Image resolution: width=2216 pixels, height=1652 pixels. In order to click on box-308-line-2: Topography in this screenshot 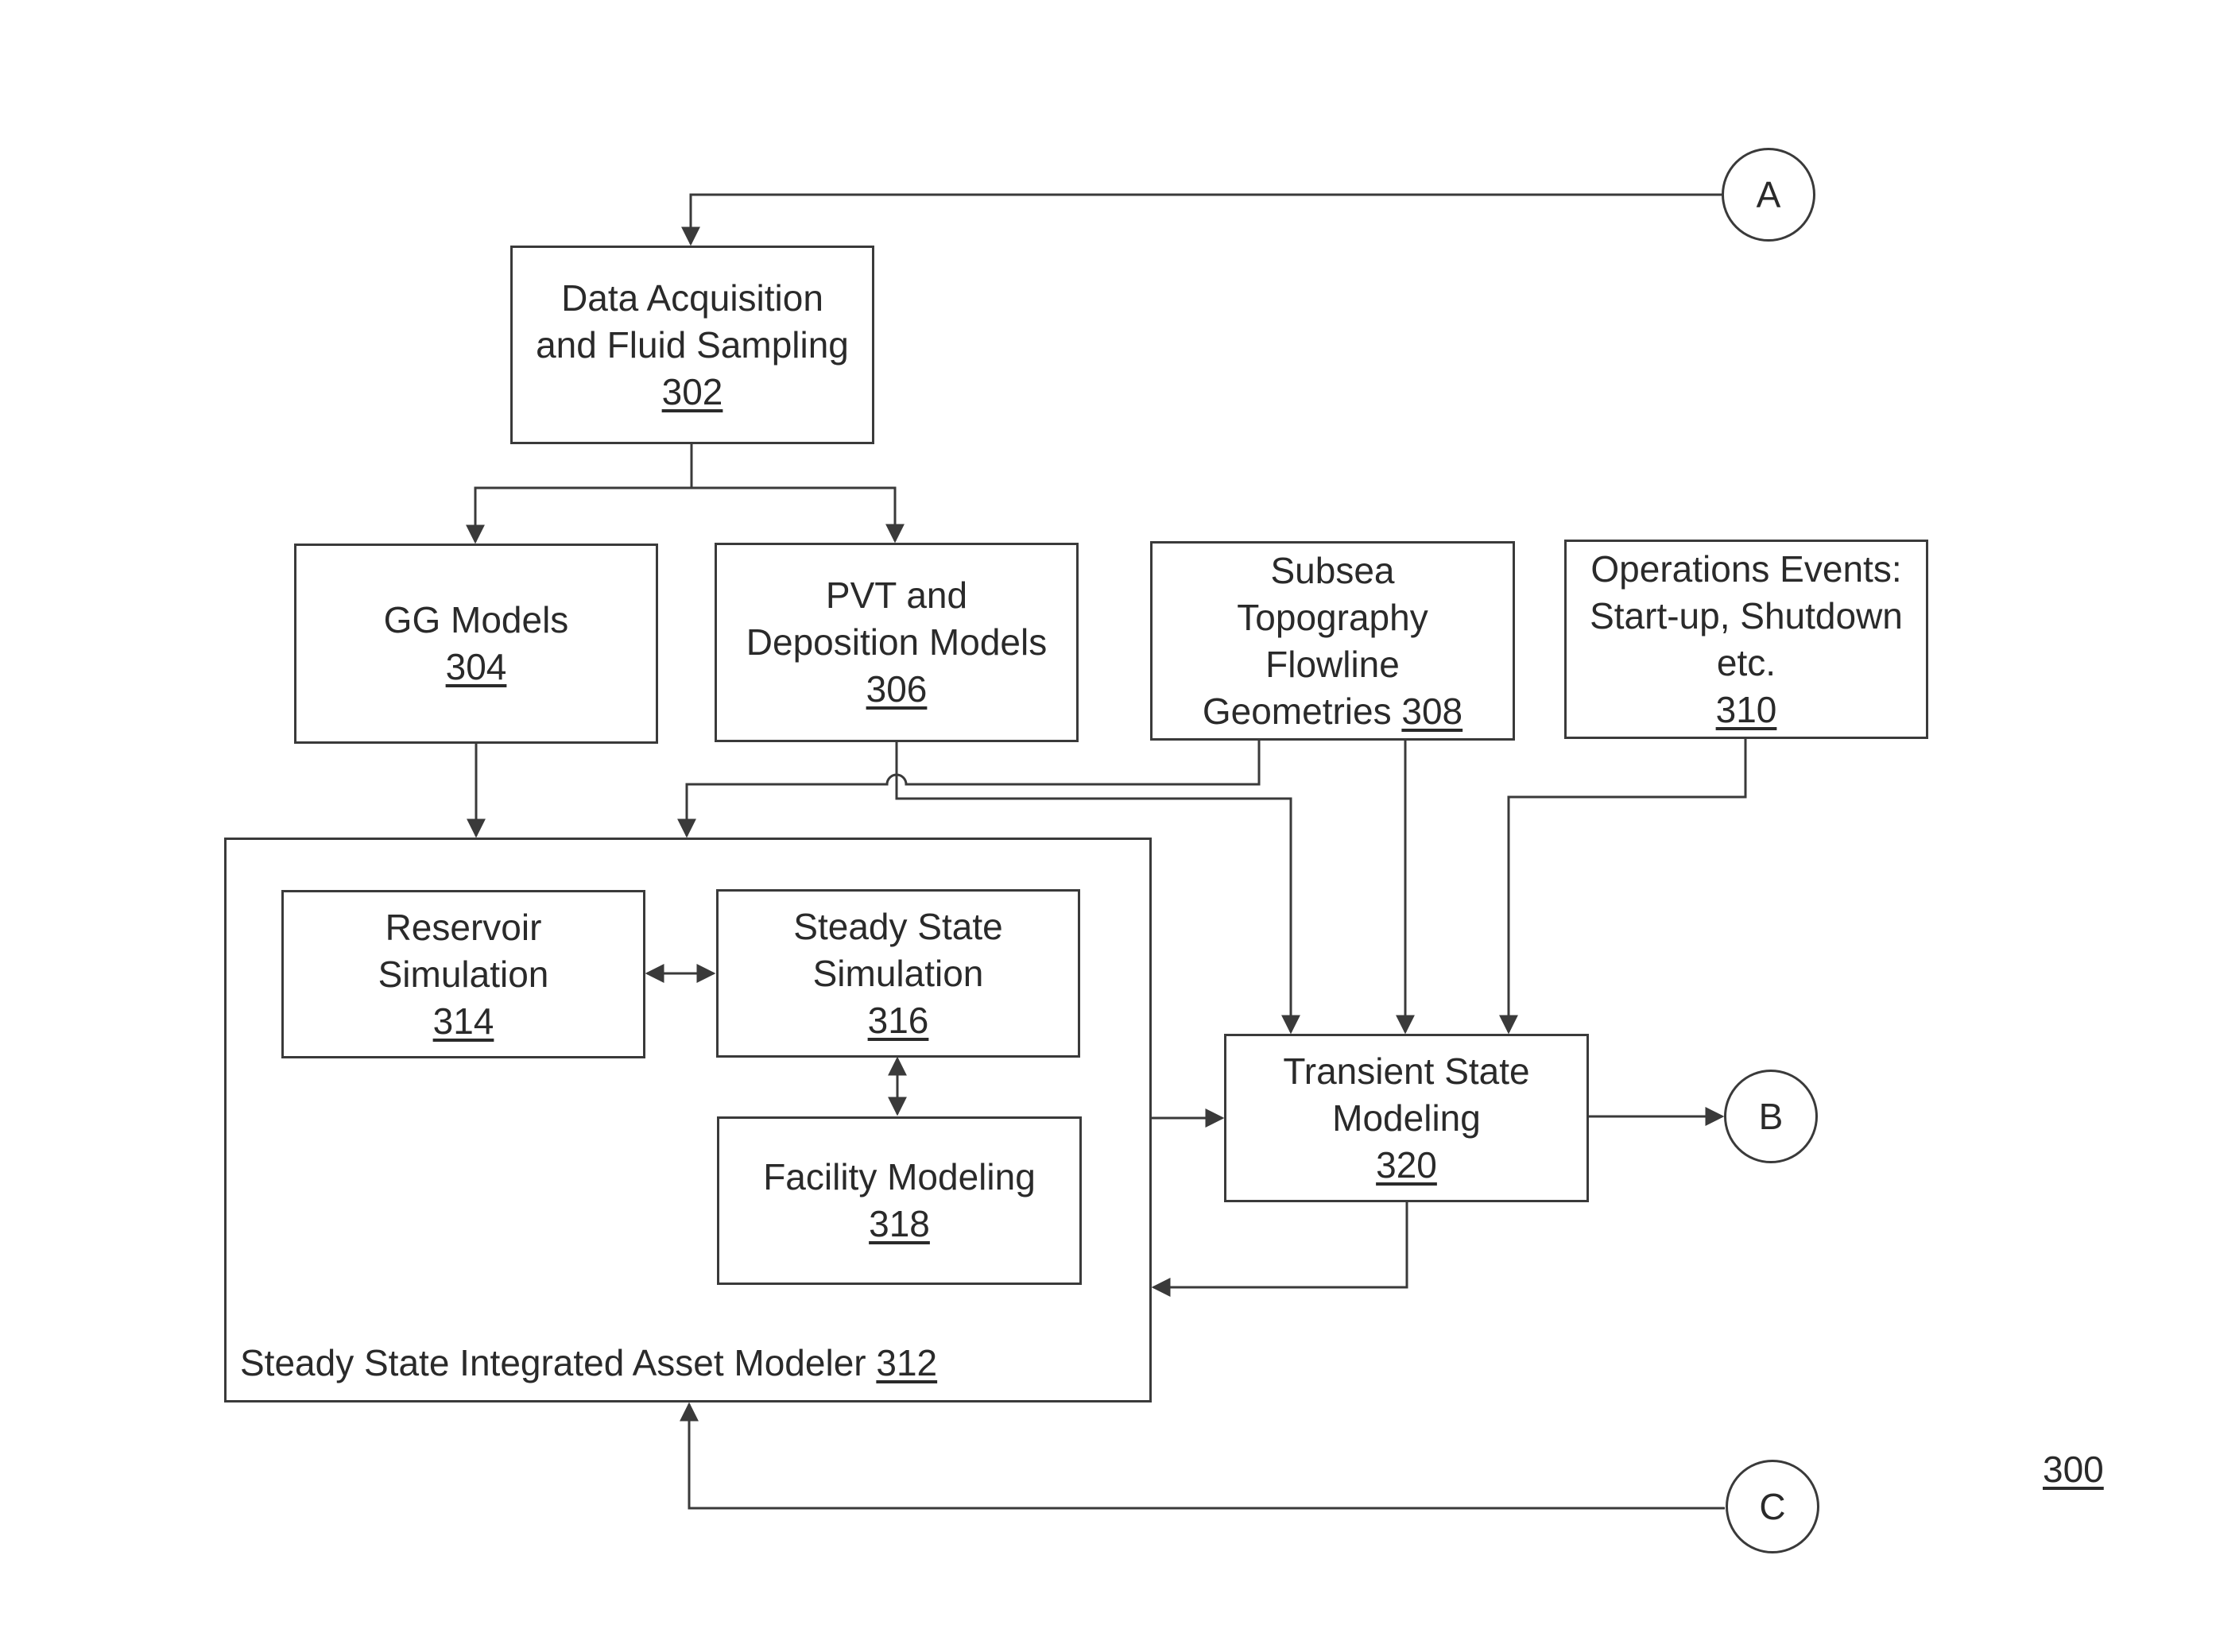, I will do `click(1332, 617)`.